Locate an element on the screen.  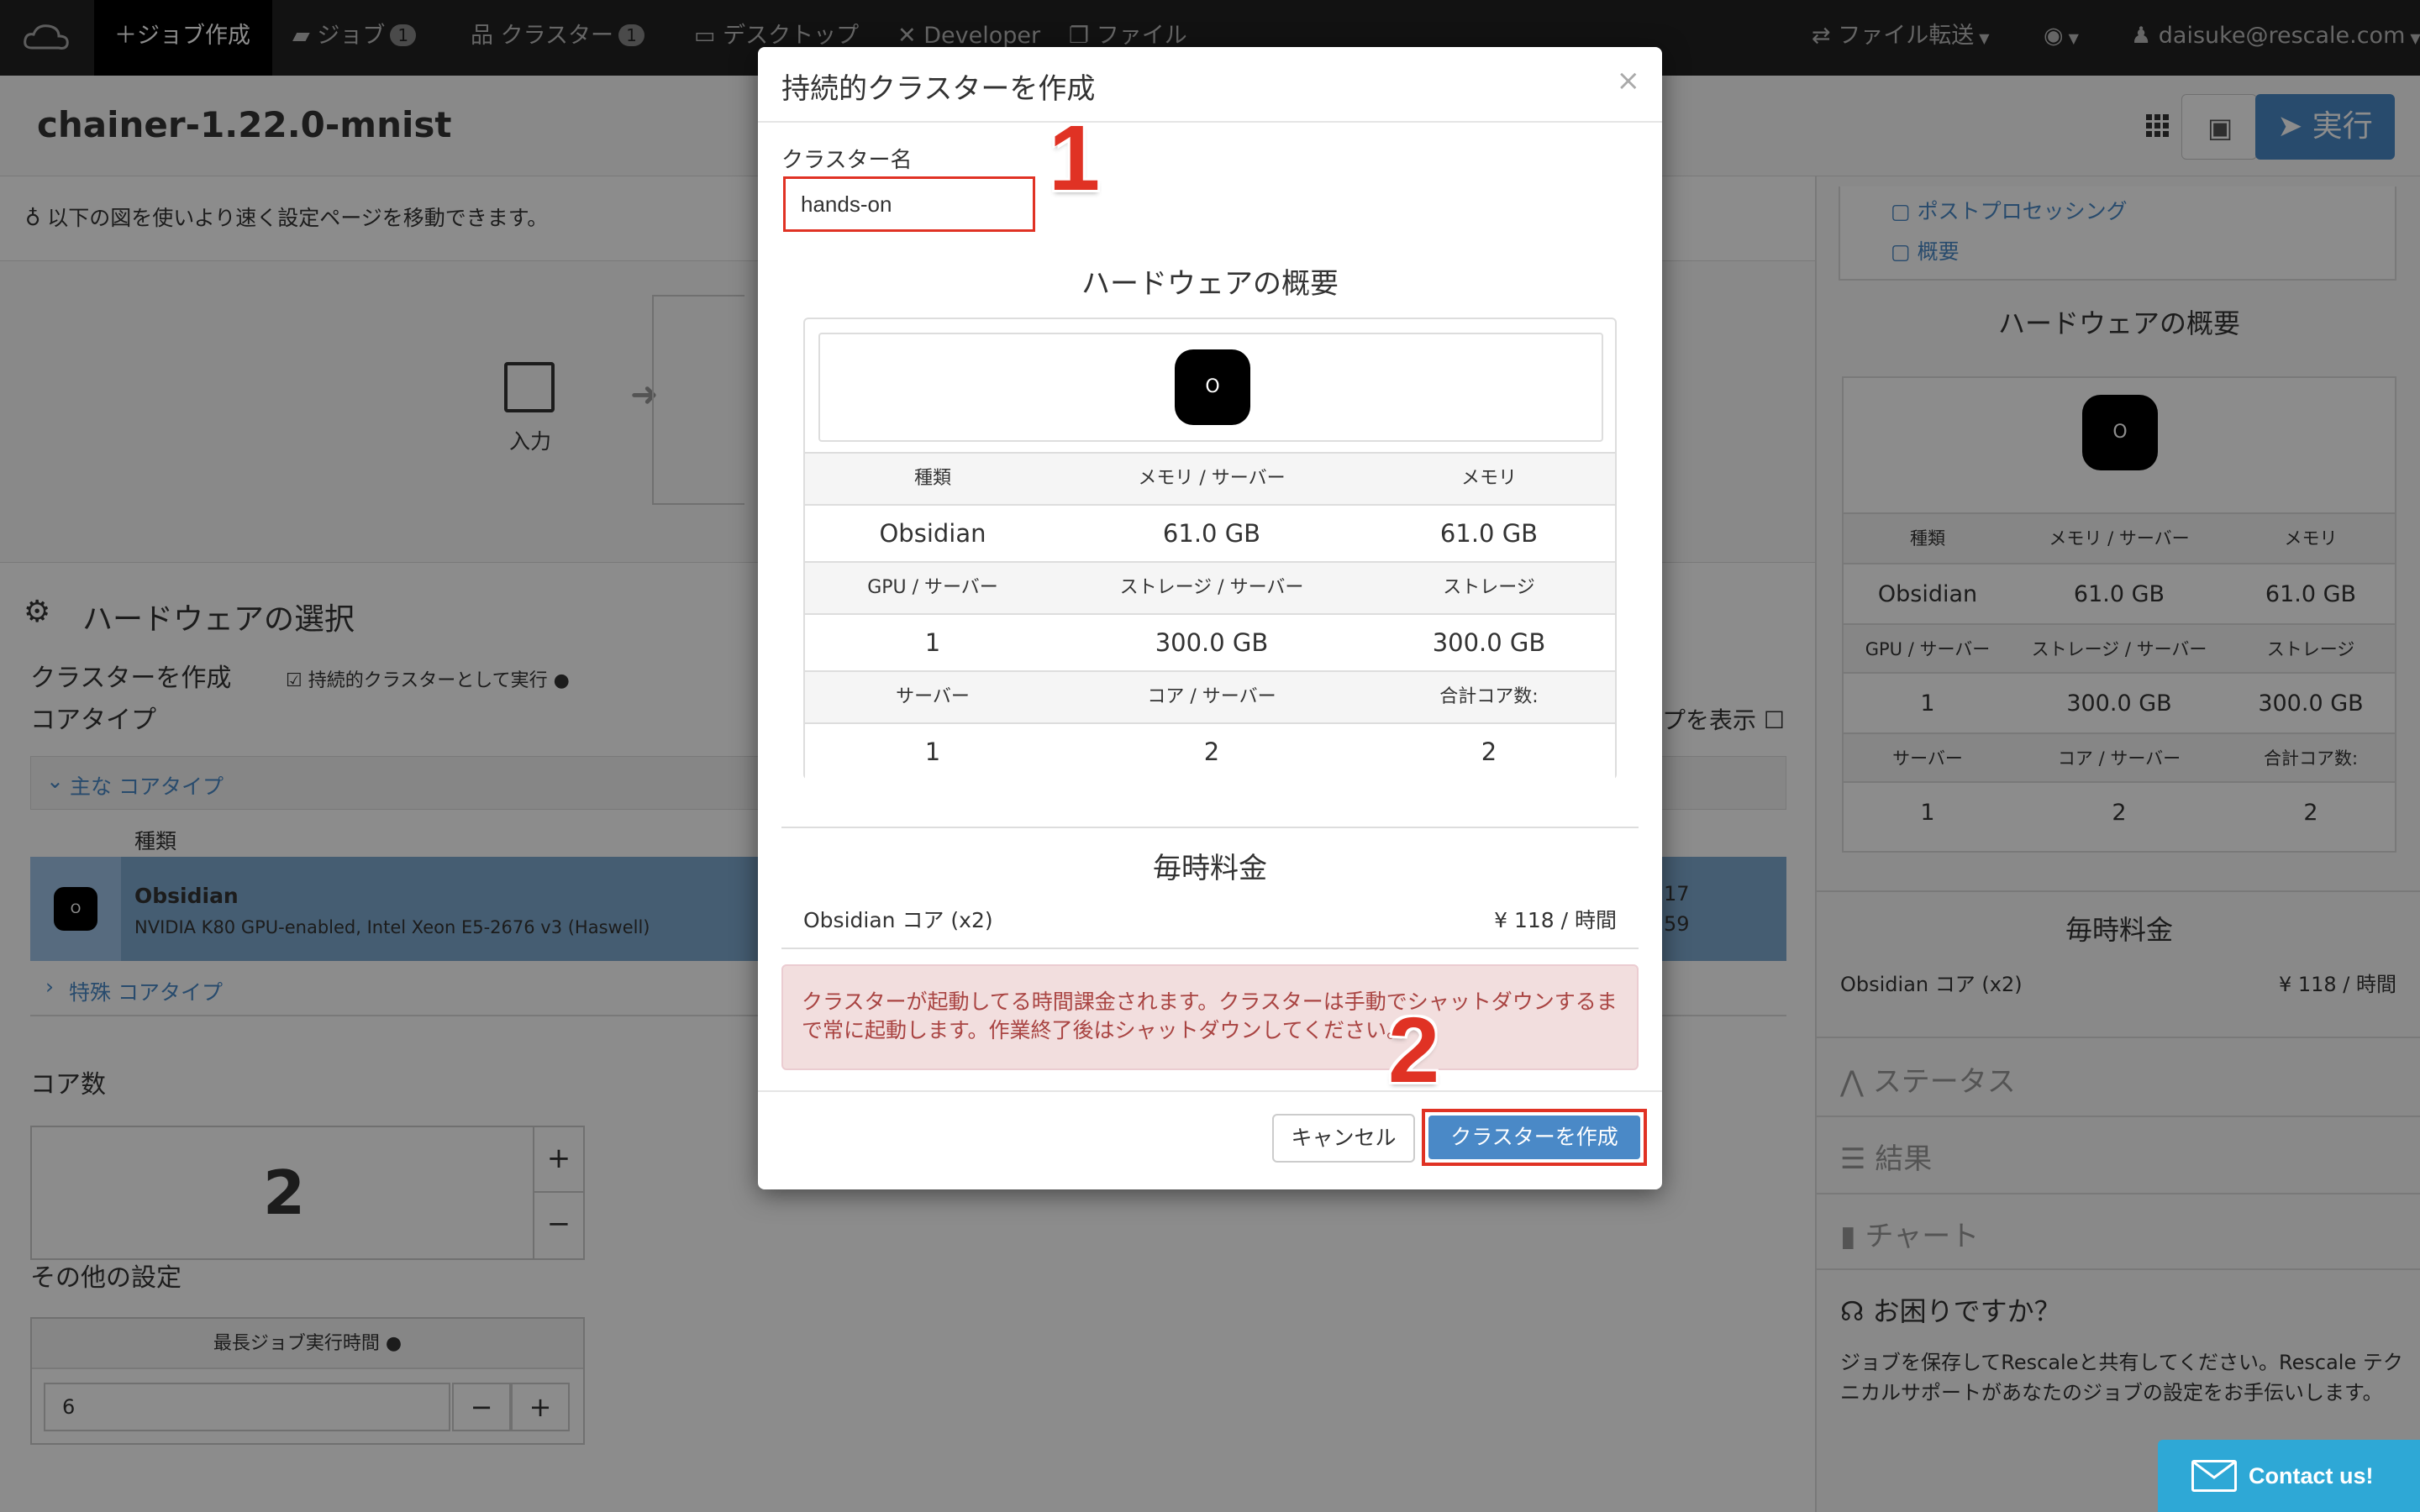
create-cluster-highlight: クラスターを作成 is located at coordinates (1534, 1137).